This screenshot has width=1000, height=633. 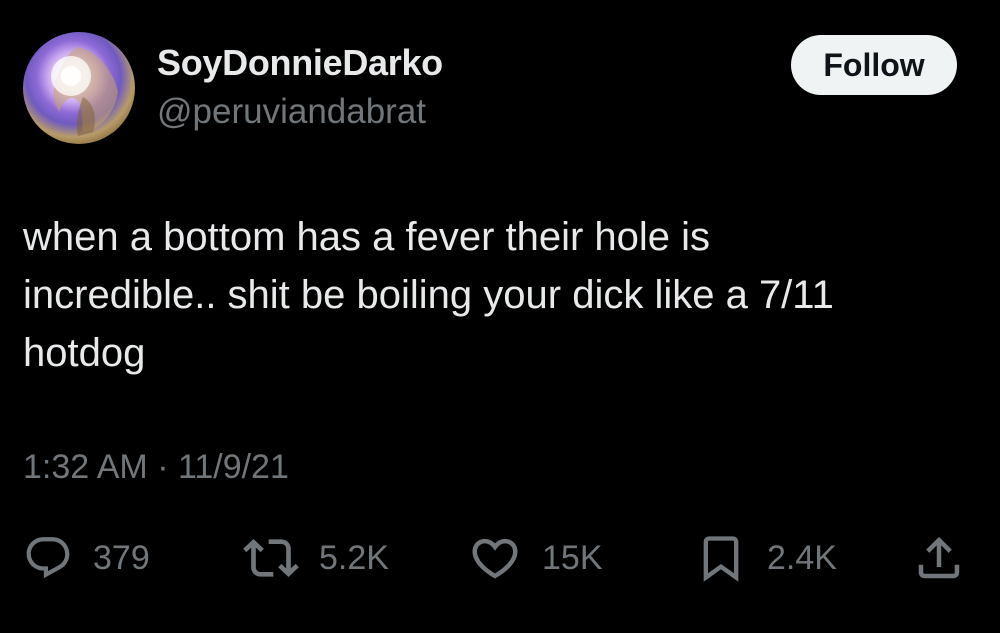 What do you see at coordinates (495, 558) in the screenshot?
I see `heart-icon` at bounding box center [495, 558].